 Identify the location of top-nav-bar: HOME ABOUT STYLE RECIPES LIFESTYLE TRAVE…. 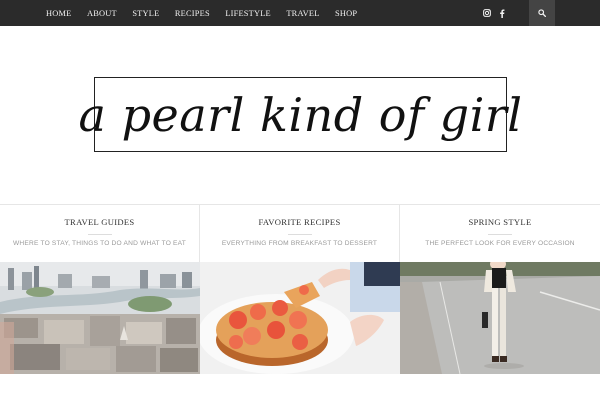
(300, 13).